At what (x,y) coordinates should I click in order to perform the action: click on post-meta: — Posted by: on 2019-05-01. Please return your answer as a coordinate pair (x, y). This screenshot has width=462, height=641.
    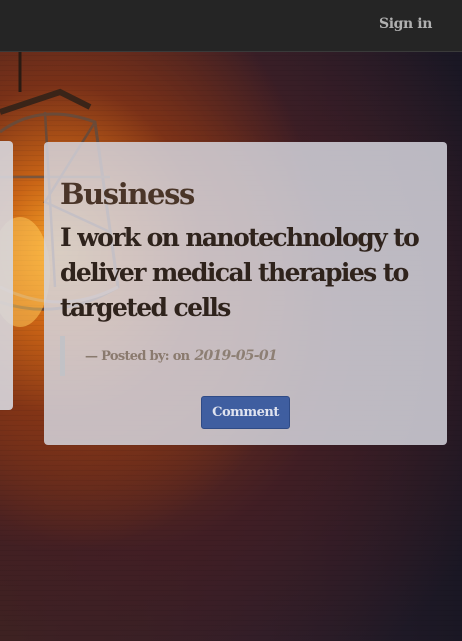
    Looking at the image, I should click on (169, 356).